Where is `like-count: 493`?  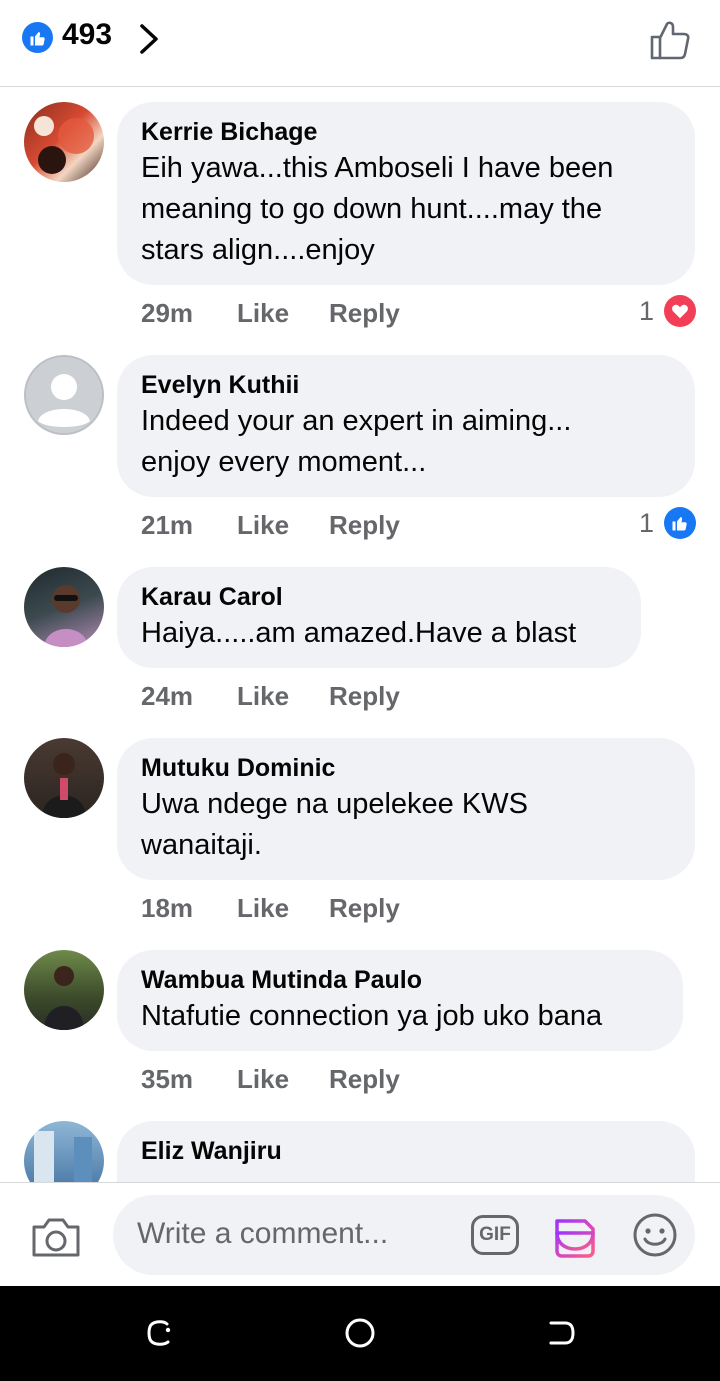 like-count: 493 is located at coordinates (87, 35).